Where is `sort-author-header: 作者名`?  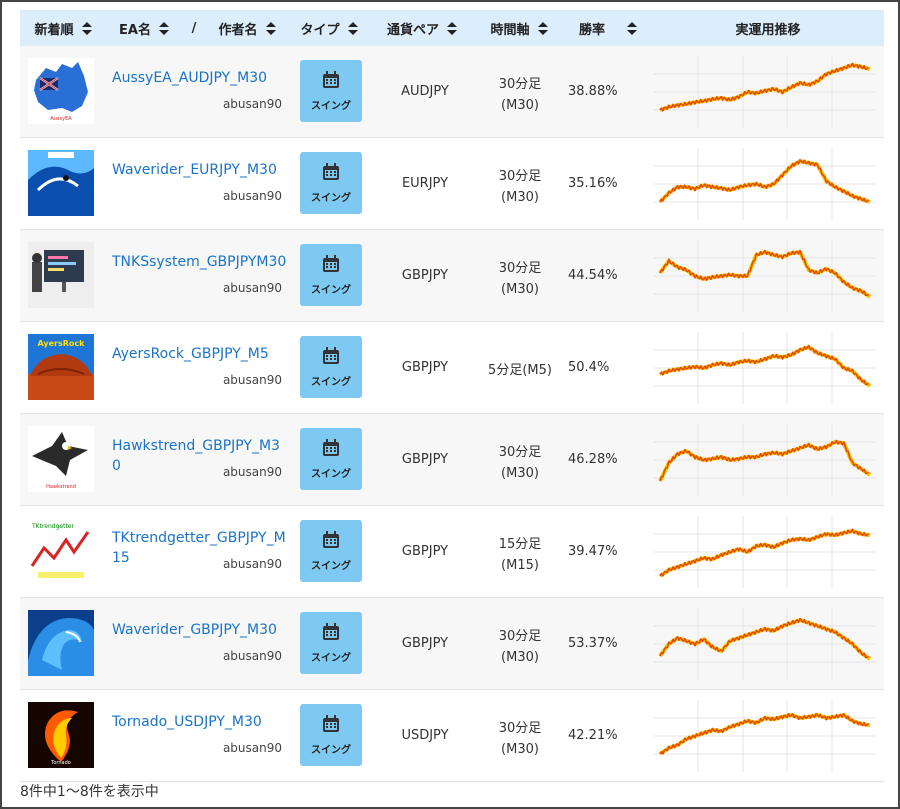
sort-author-header: 作者名 is located at coordinates (247, 28).